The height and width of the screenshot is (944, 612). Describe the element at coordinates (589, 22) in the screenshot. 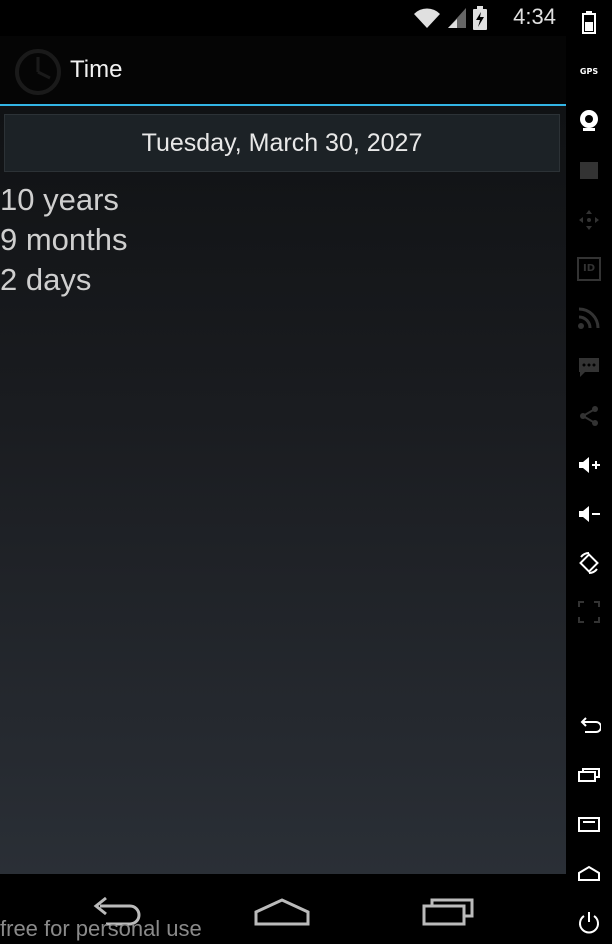

I see `battery-icon` at that location.